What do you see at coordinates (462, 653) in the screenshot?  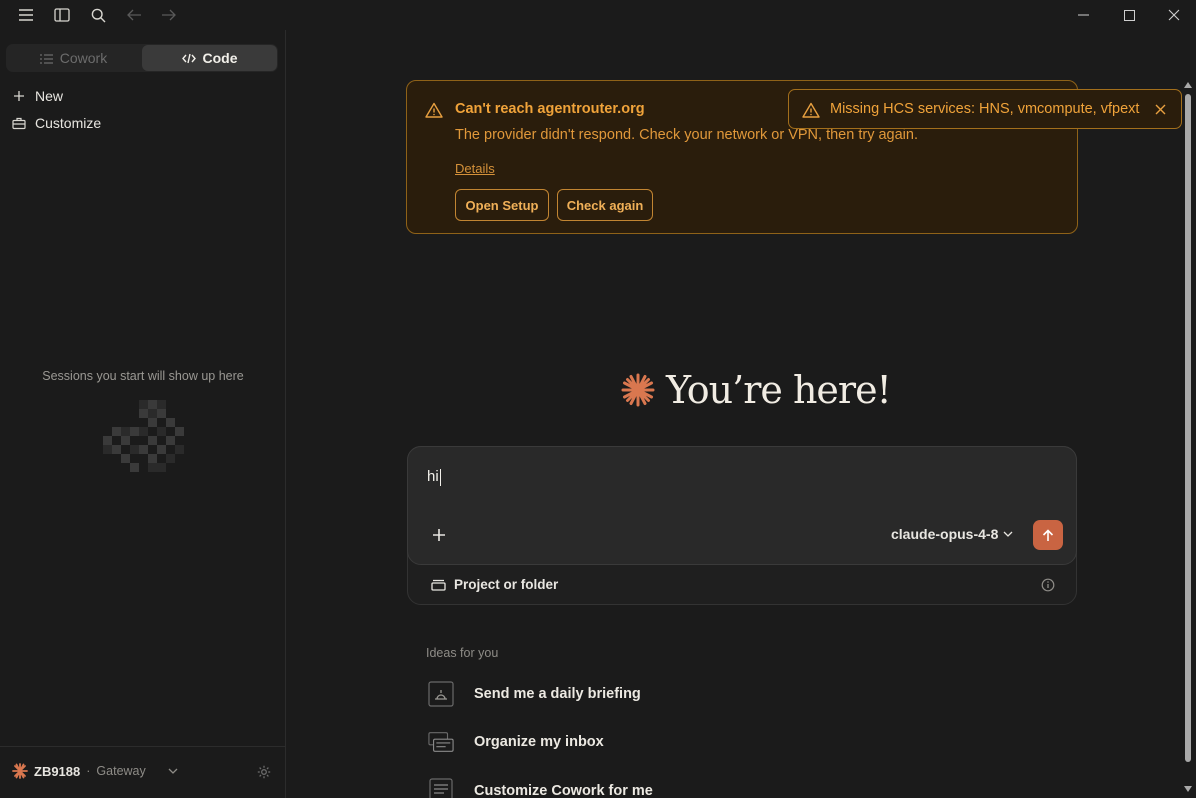 I see `ideas-label: Ideas for you` at bounding box center [462, 653].